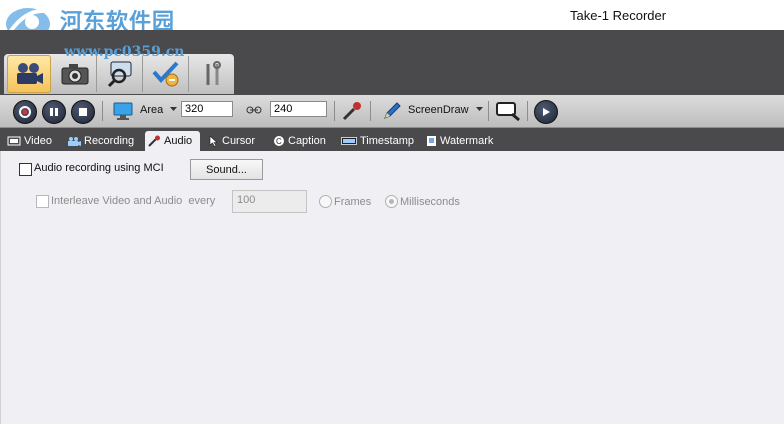 The height and width of the screenshot is (424, 784). I want to click on photo-camera-icon, so click(75, 74).